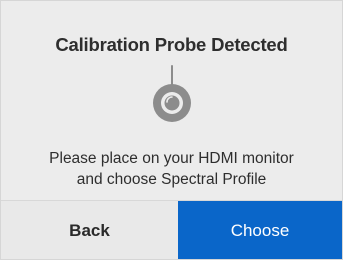  What do you see at coordinates (171, 179) in the screenshot?
I see `message-line-2: and choose Spectral Profile` at bounding box center [171, 179].